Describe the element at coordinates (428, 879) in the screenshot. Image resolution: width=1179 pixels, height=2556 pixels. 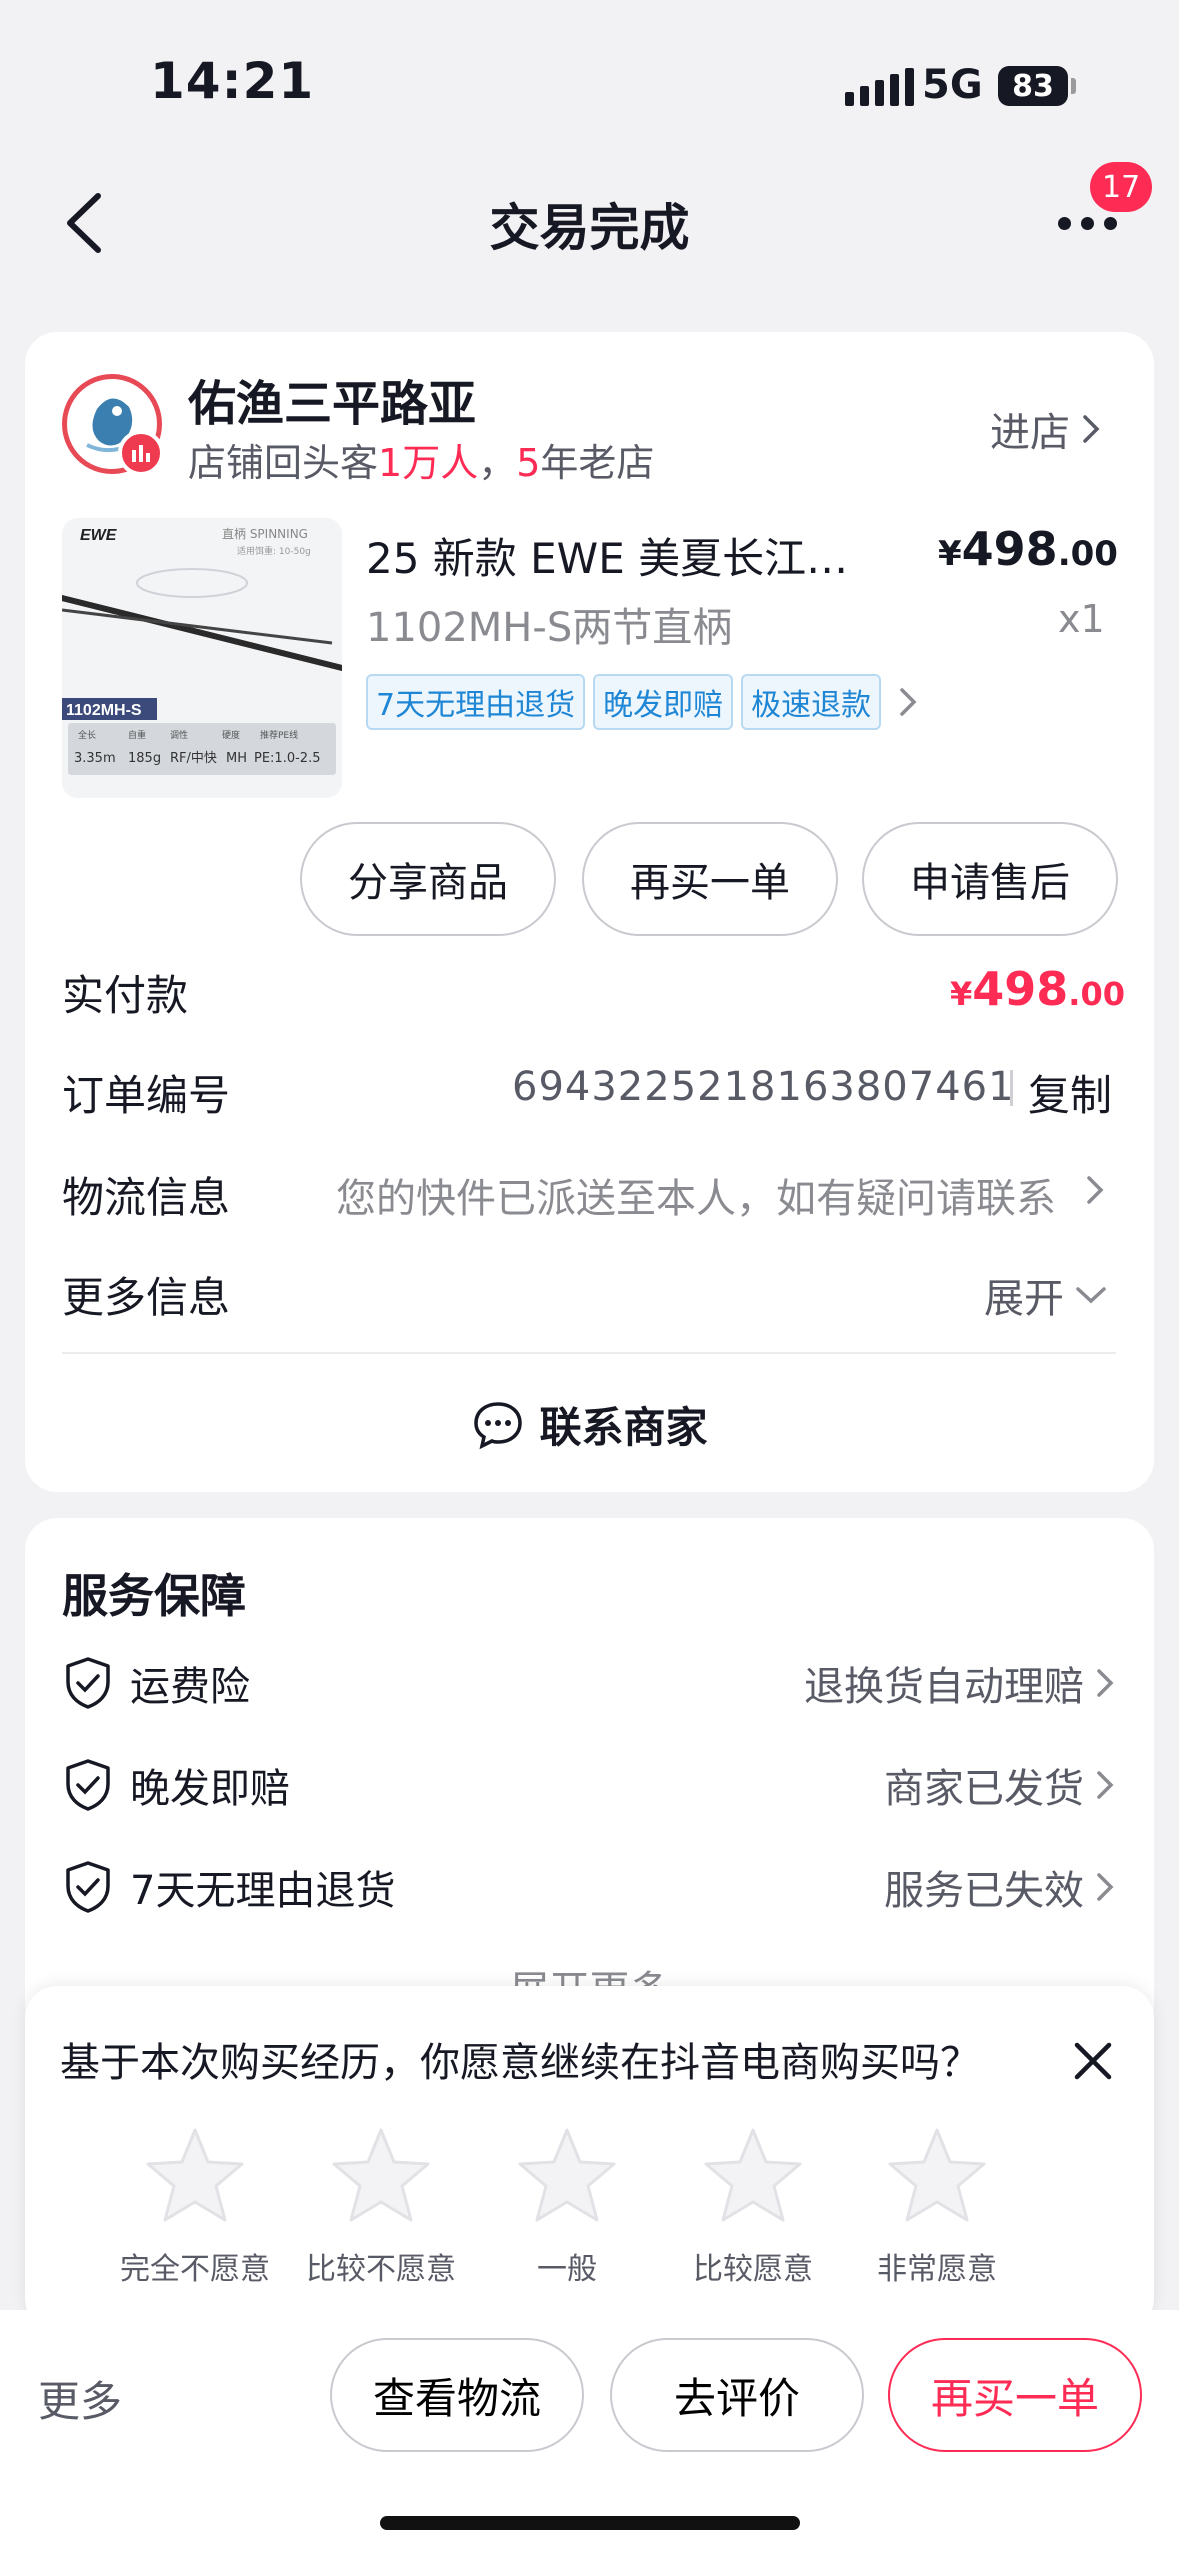
I see `share-product-button: 分享商品` at that location.